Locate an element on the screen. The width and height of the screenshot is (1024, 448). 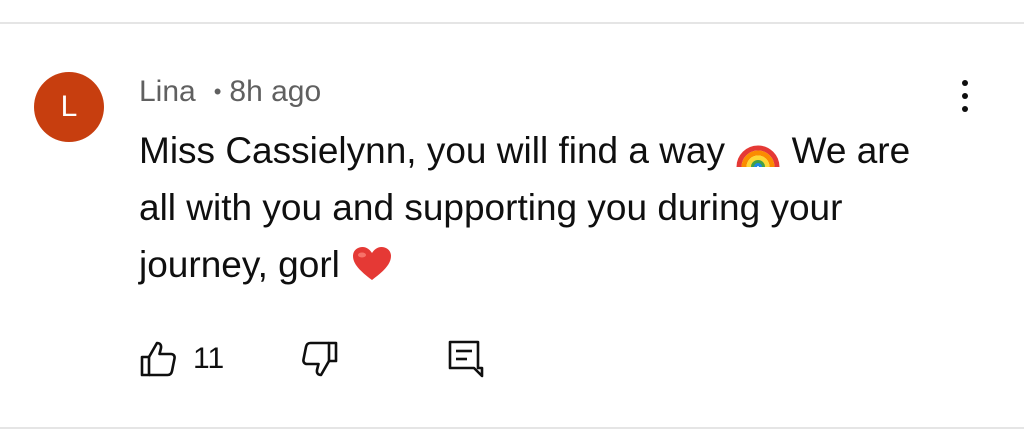
rainbow-emoji is located at coordinates (758, 156).